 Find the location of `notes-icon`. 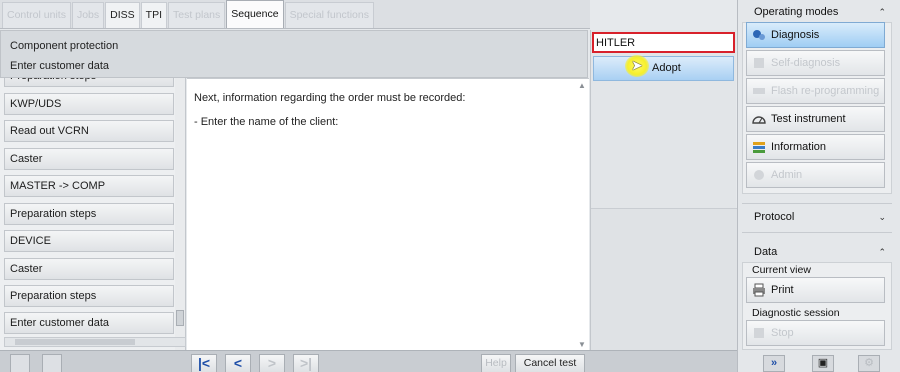

notes-icon is located at coordinates (52, 363).